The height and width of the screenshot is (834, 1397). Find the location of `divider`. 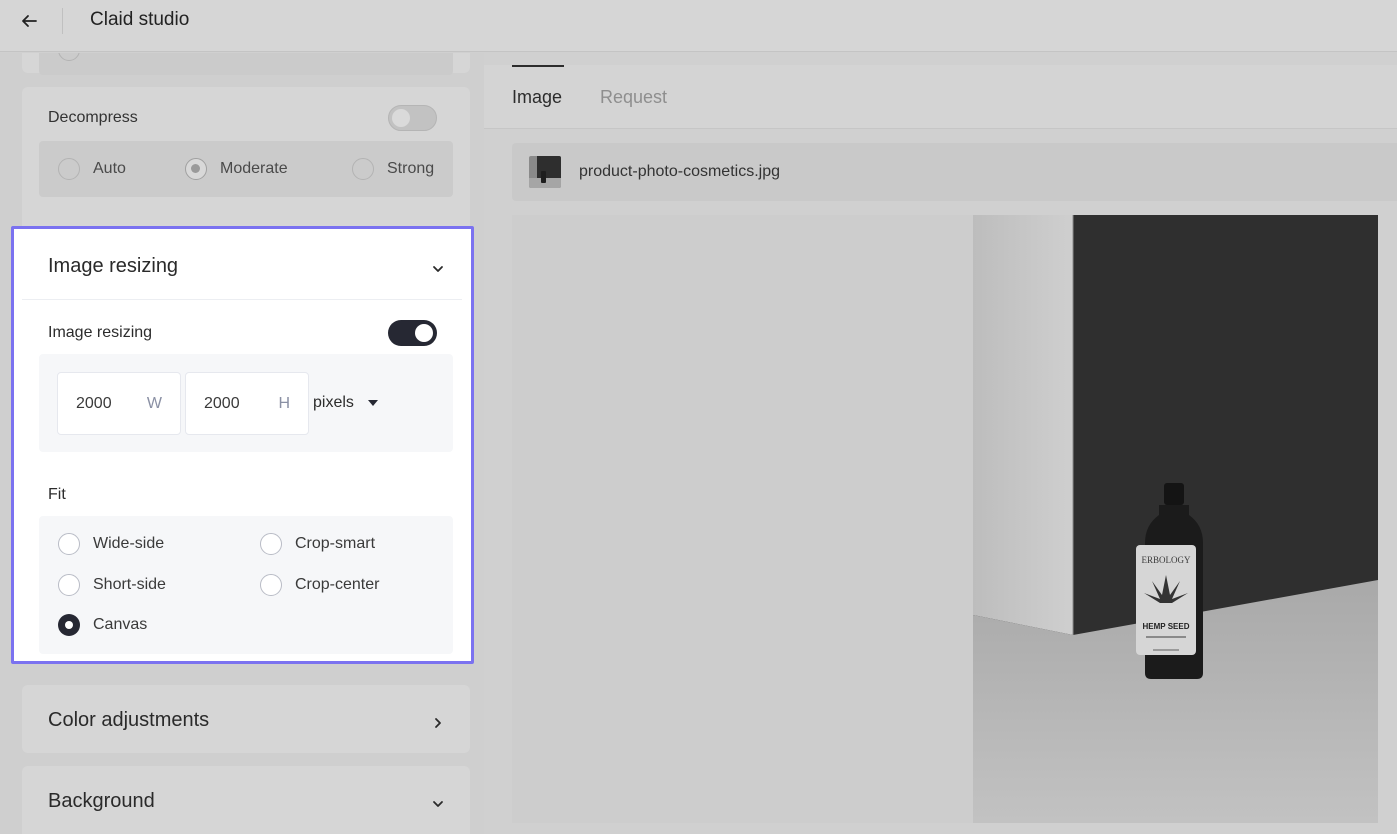

divider is located at coordinates (62, 21).